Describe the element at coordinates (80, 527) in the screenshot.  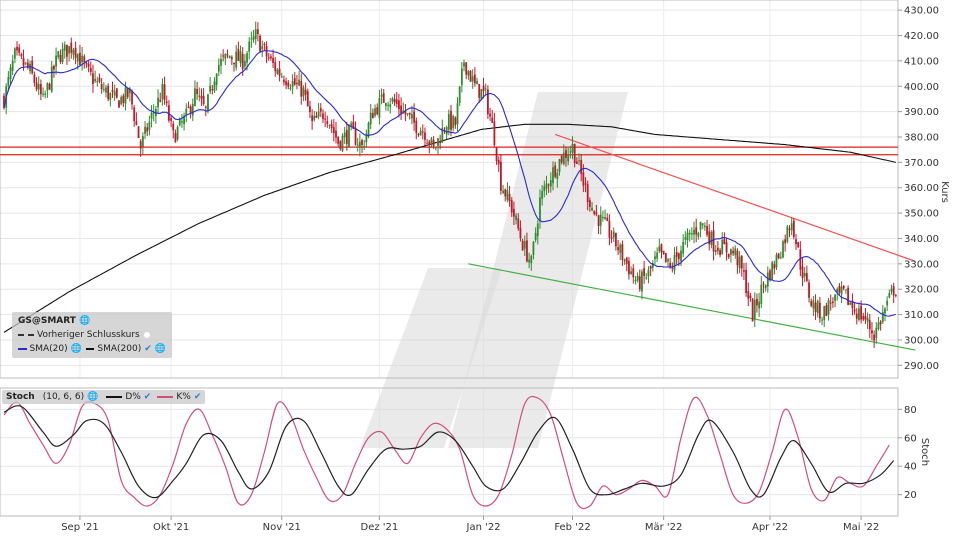
I see `x-tick-label: Sep '21` at that location.